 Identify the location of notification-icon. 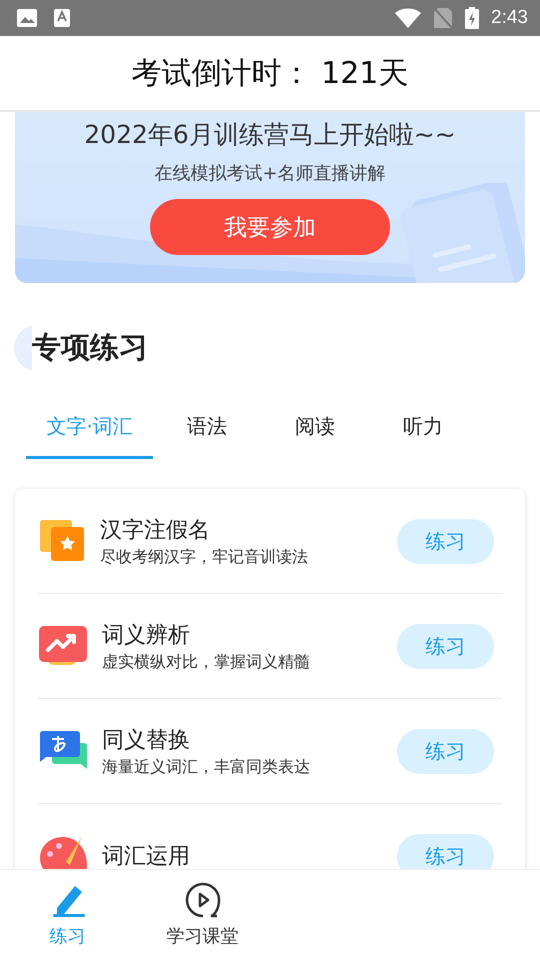
(62, 18).